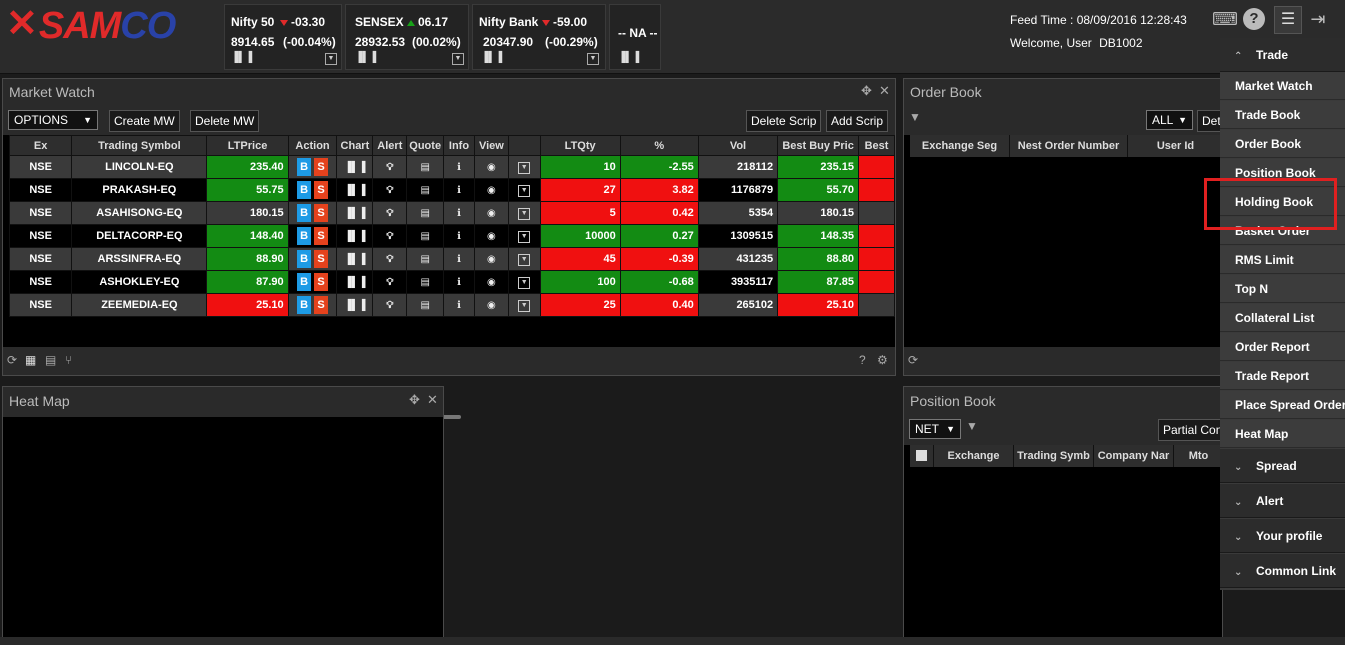 The height and width of the screenshot is (645, 1345). Describe the element at coordinates (1282, 347) in the screenshot. I see `menu-item-order-report: Order Report` at that location.